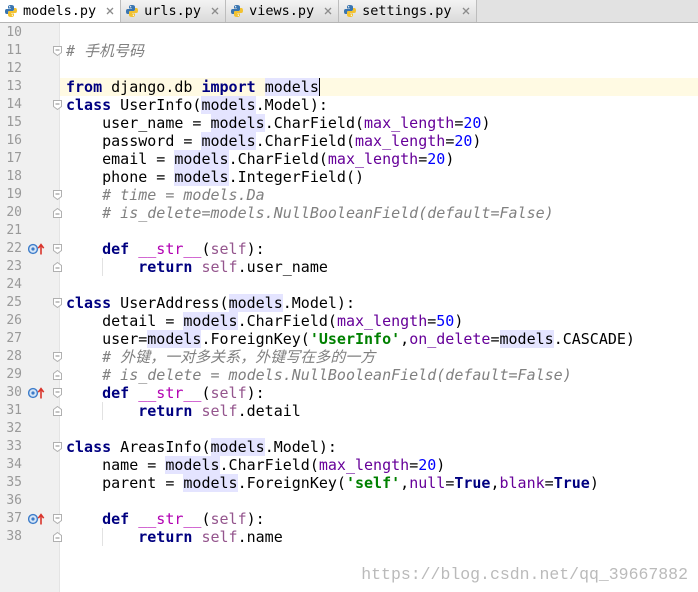 This screenshot has width=698, height=592. Describe the element at coordinates (30, 141) in the screenshot. I see `gutter-cell: 16` at that location.